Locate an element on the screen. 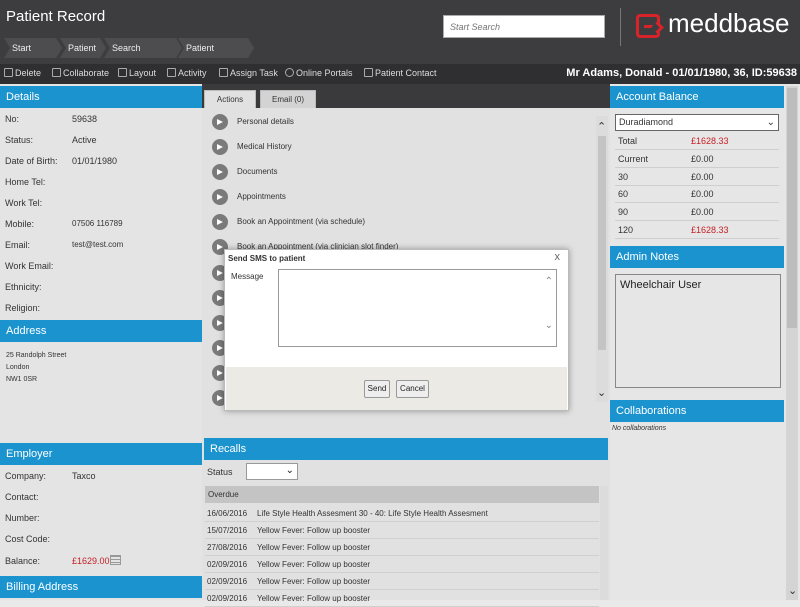 The image size is (800, 607). field-label: Date of Birth: is located at coordinates (31, 161).